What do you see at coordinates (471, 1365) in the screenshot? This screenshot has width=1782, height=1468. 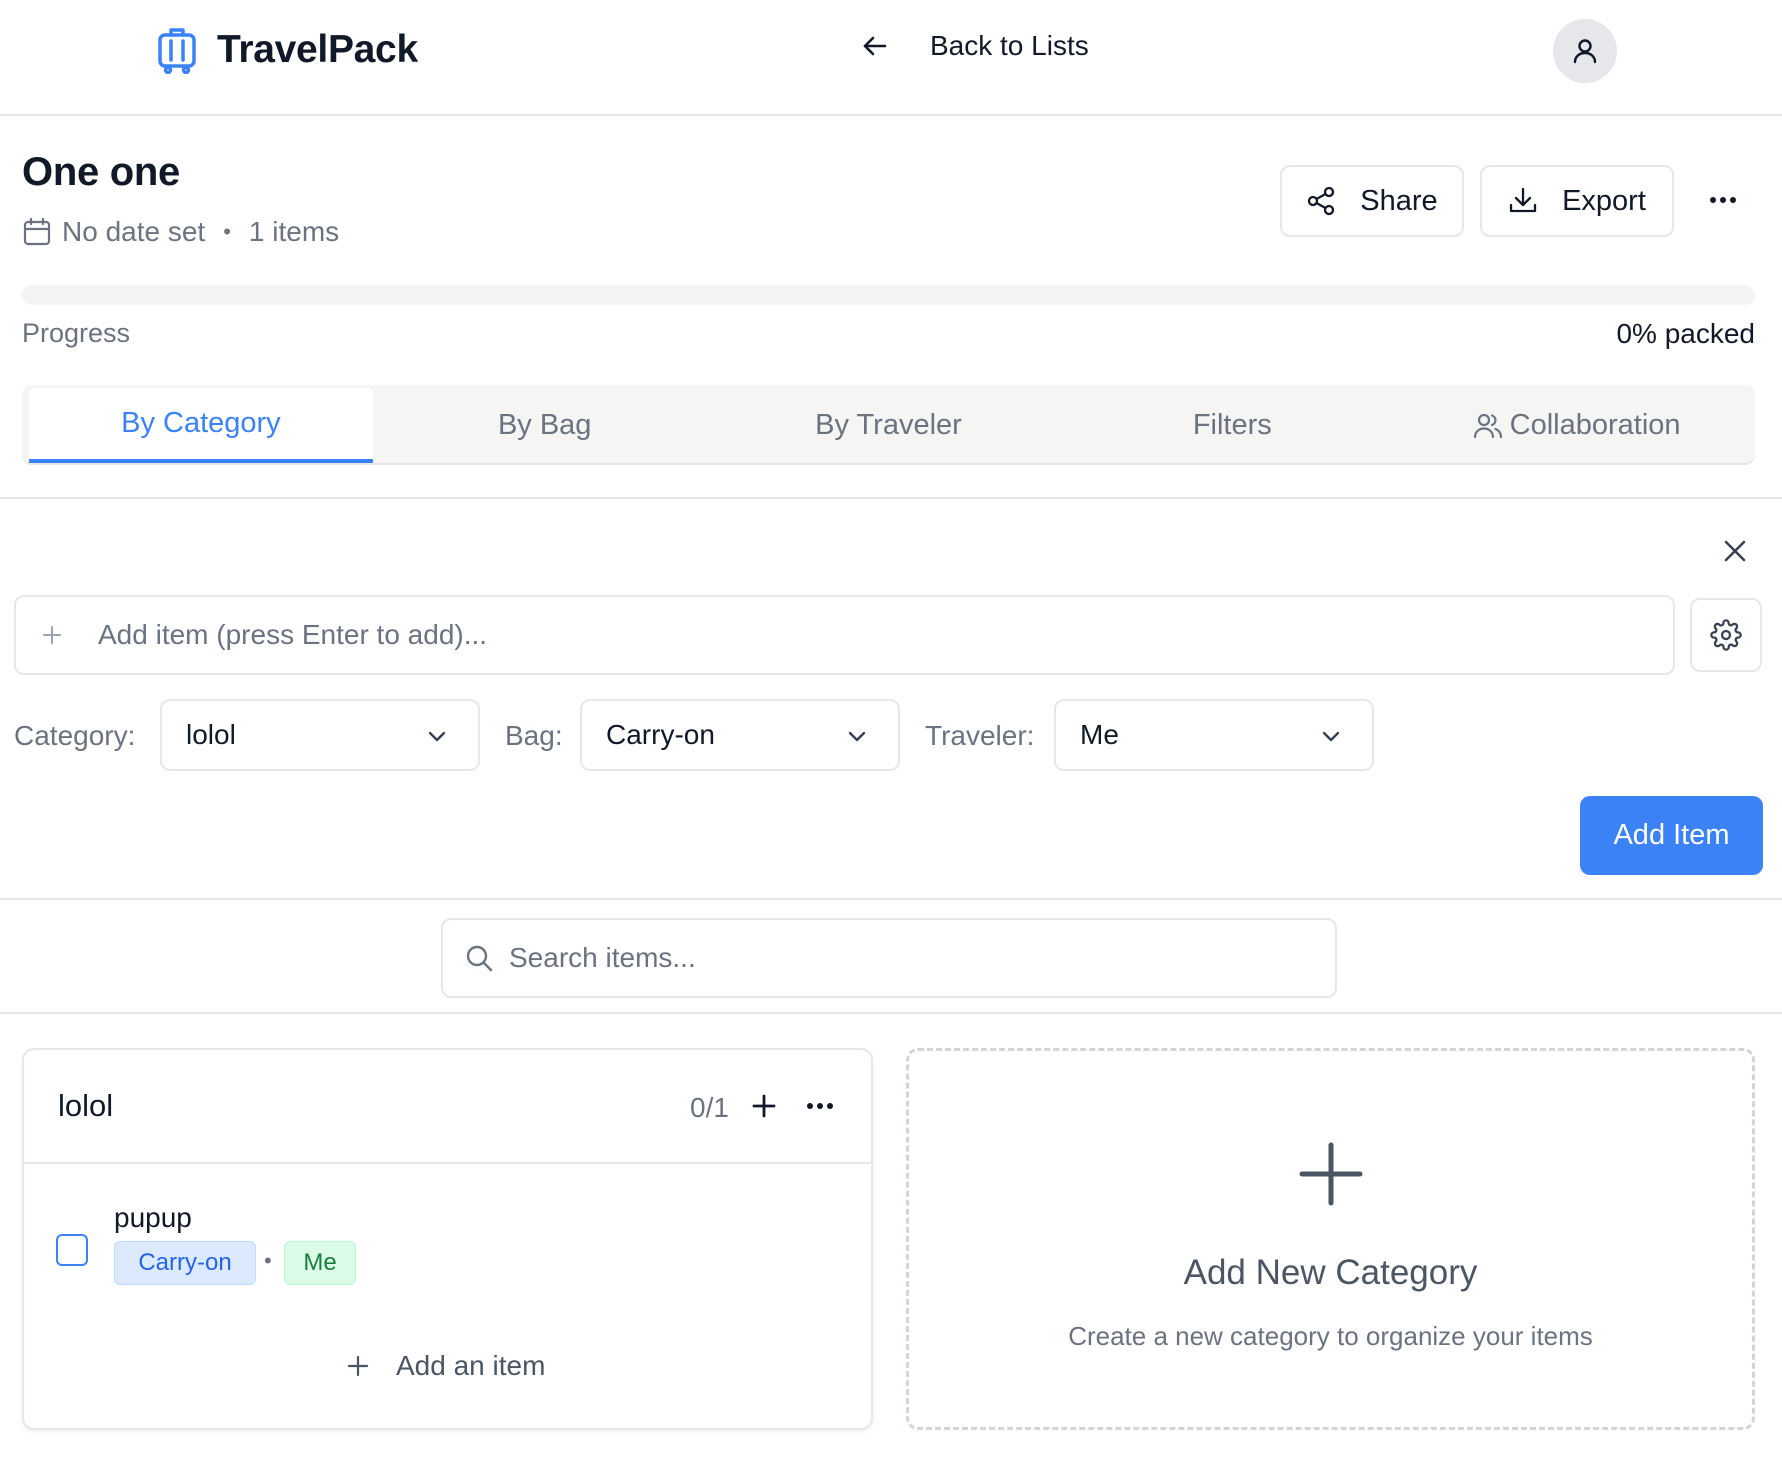 I see `add-an-item-label: Add an item` at bounding box center [471, 1365].